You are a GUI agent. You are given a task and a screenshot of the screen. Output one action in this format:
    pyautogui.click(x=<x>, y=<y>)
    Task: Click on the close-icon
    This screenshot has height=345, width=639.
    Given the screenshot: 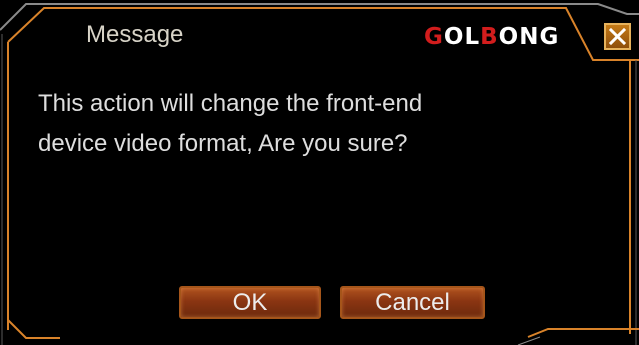 What is the action you would take?
    pyautogui.click(x=617, y=36)
    